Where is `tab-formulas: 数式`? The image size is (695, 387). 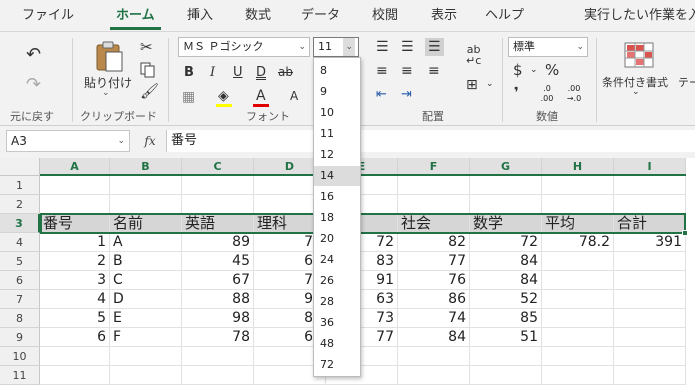 tab-formulas: 数式 is located at coordinates (258, 16).